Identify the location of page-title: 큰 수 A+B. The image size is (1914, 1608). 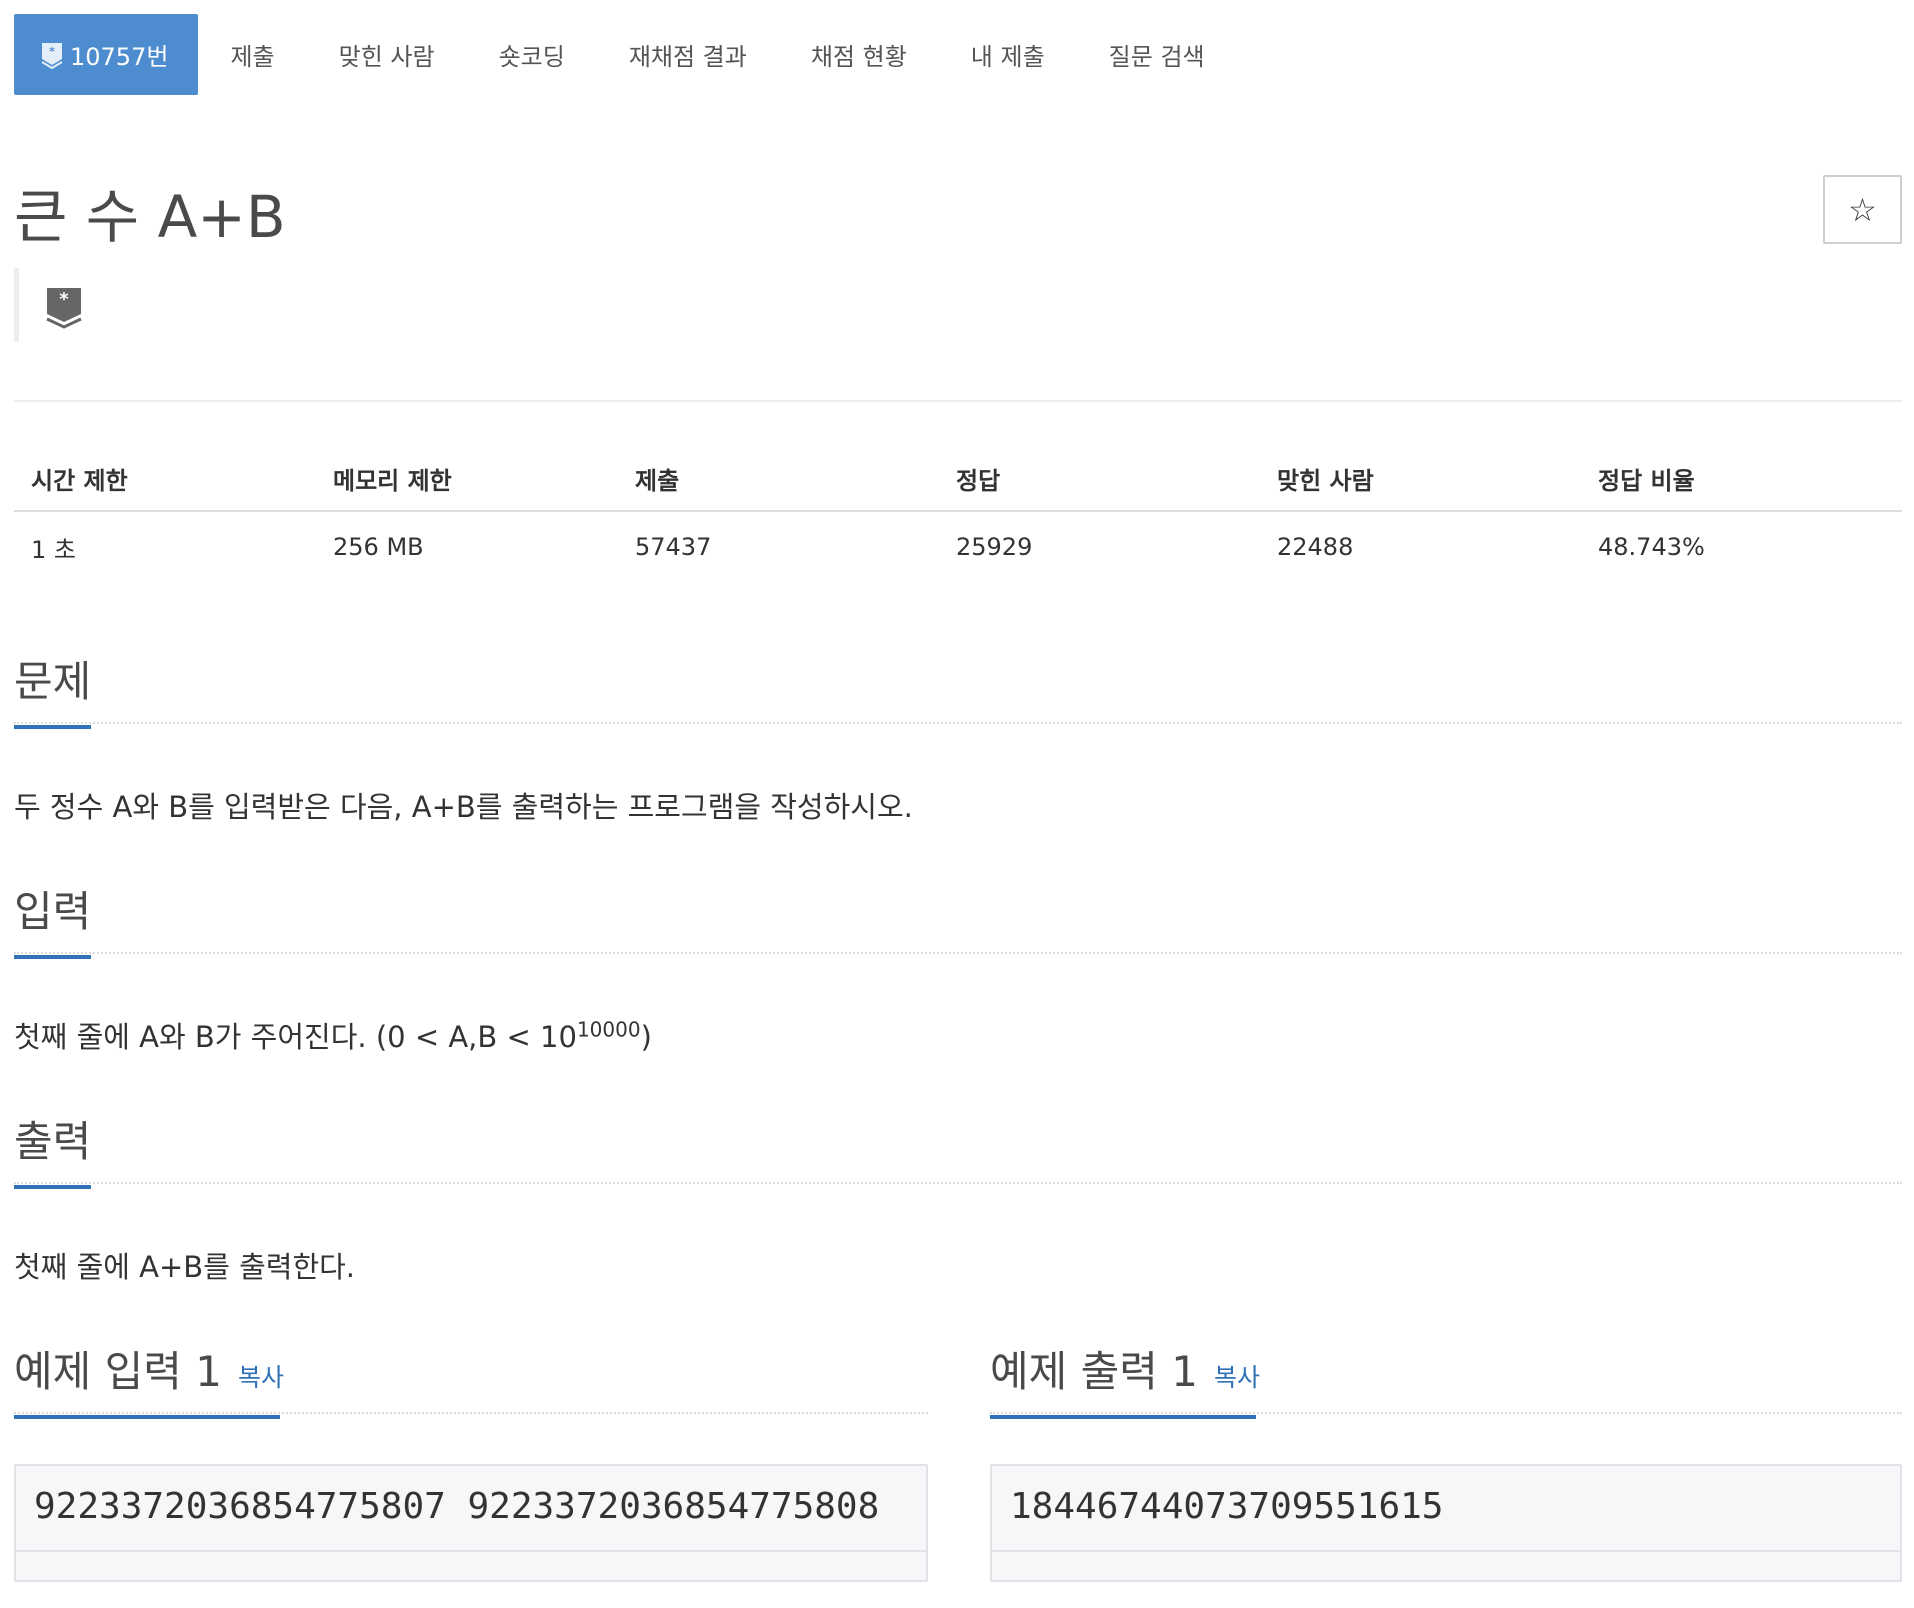
(150, 217).